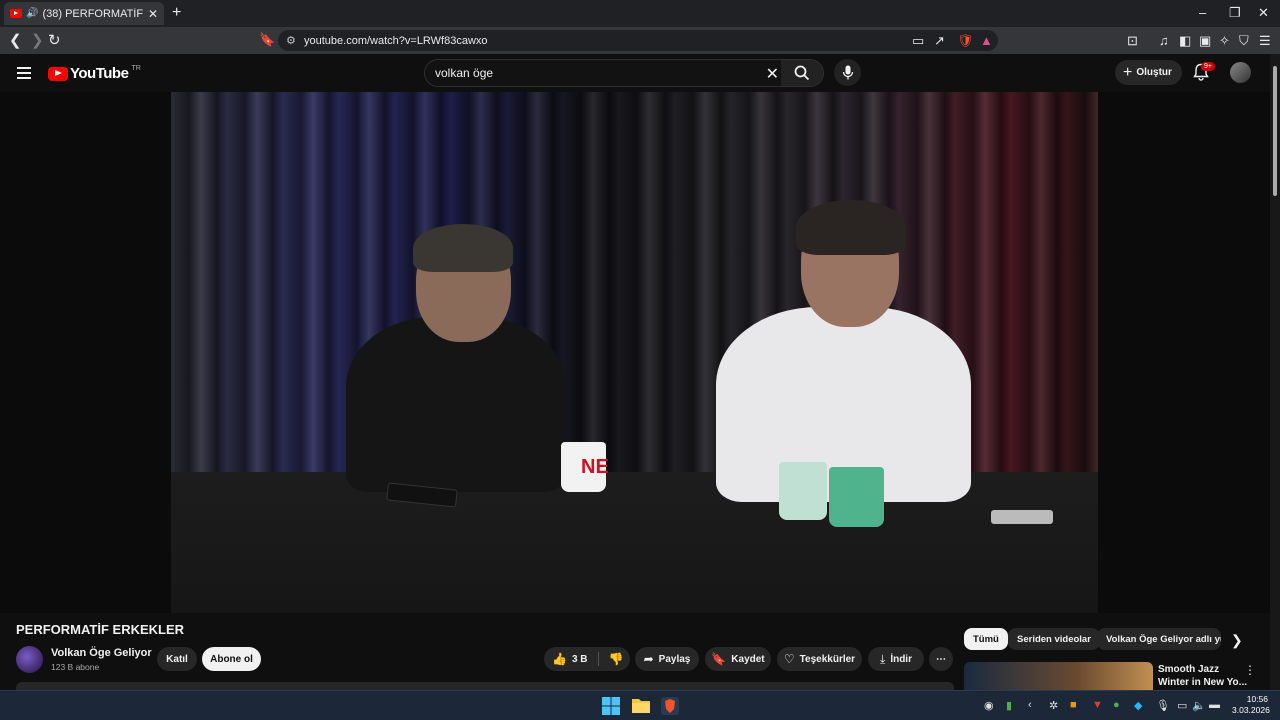 The height and width of the screenshot is (720, 1280). Describe the element at coordinates (177, 659) in the screenshot. I see `join-button: Katıl` at that location.